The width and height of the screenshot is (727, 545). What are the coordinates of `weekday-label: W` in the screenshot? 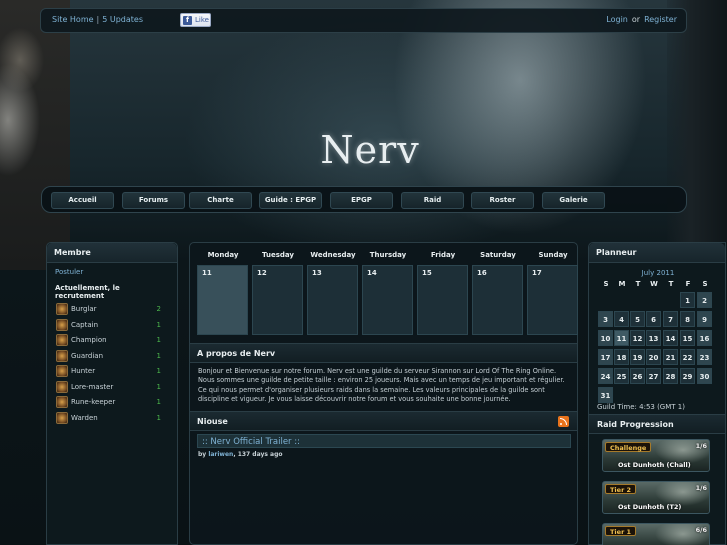 It's located at (654, 284).